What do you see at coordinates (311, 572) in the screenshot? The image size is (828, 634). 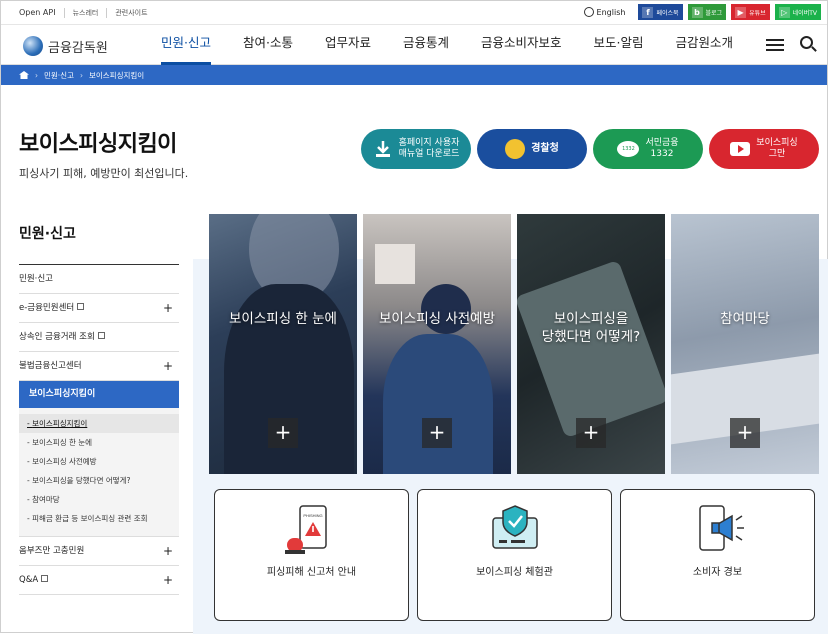 I see `card-label: 피싱피해 신고처 안내` at bounding box center [311, 572].